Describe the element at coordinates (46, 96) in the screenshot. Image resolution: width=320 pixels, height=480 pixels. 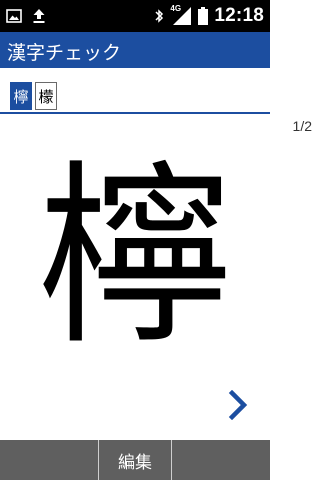
I see `tab-kanji-2: 檬` at that location.